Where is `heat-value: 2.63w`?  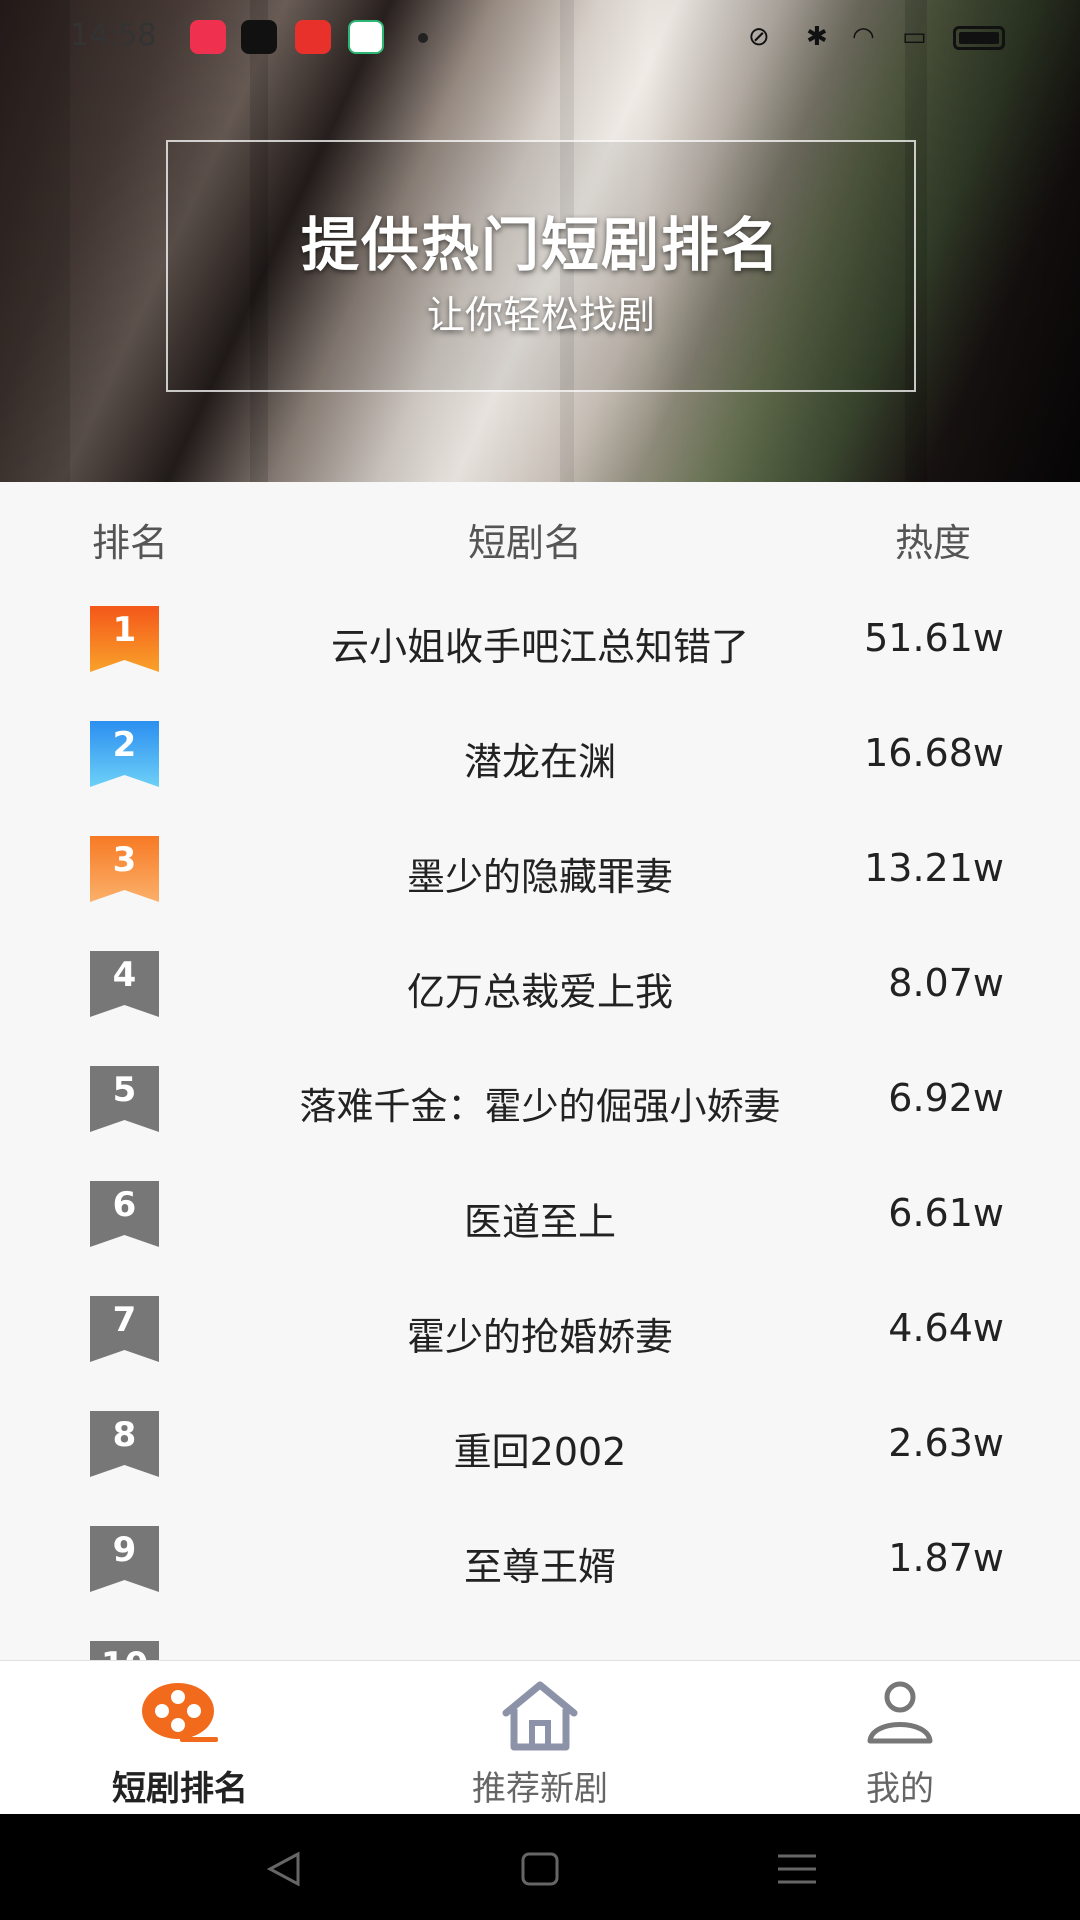 heat-value: 2.63w is located at coordinates (946, 1443).